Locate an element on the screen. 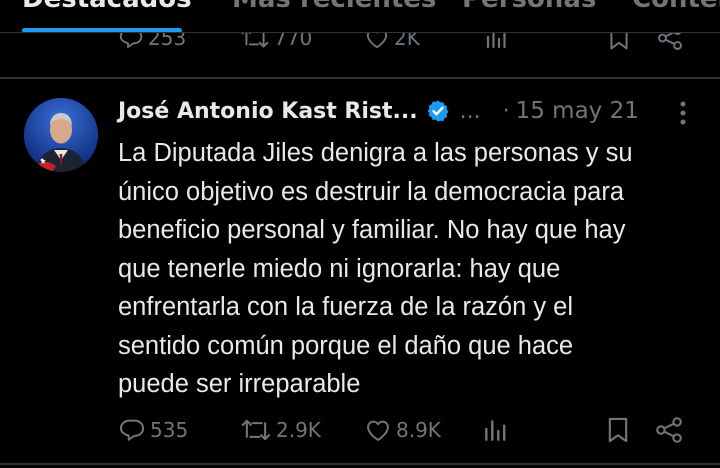 This screenshot has width=720, height=468. tab-personas: Personas is located at coordinates (529, 7).